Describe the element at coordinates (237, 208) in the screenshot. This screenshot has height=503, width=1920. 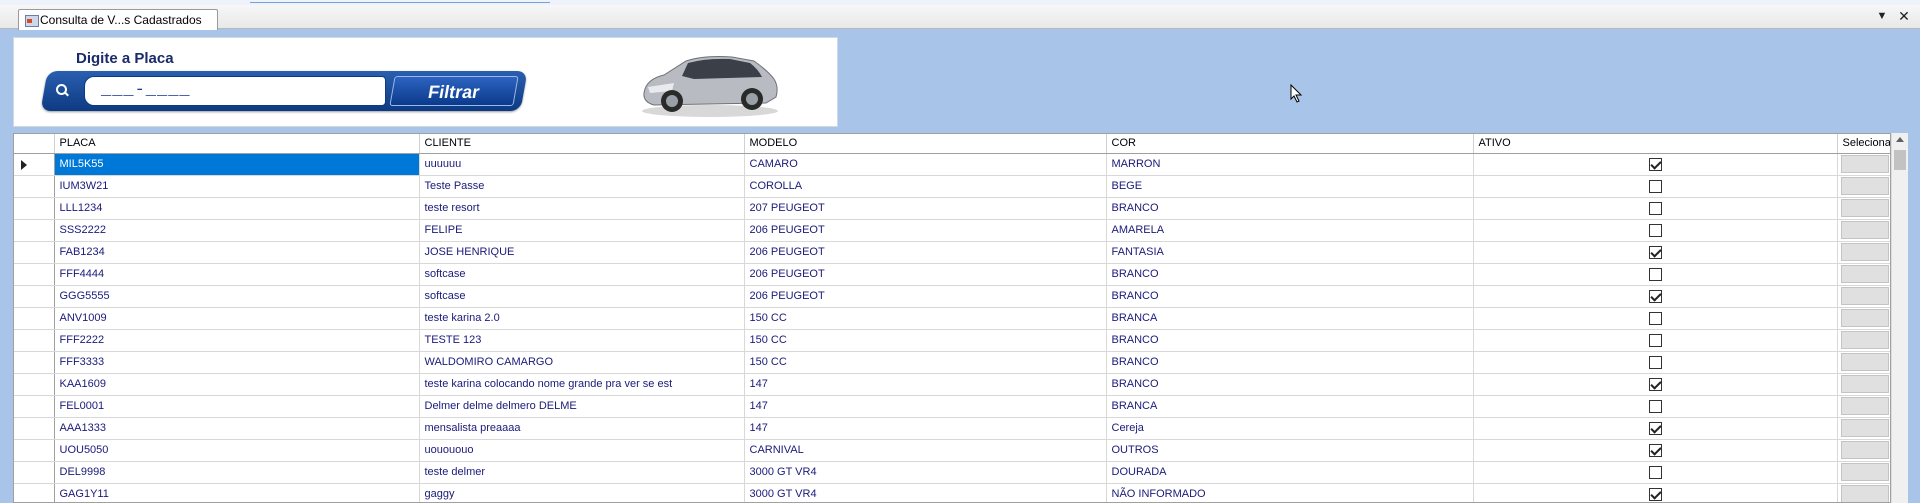
I see `cell-placa: LLL1234` at that location.